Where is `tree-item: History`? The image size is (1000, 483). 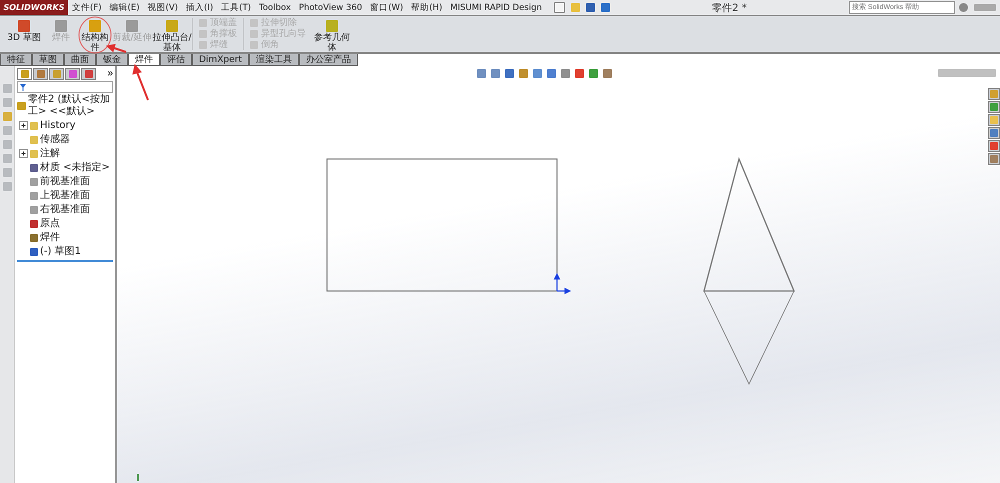
tree-item: History is located at coordinates (58, 126).